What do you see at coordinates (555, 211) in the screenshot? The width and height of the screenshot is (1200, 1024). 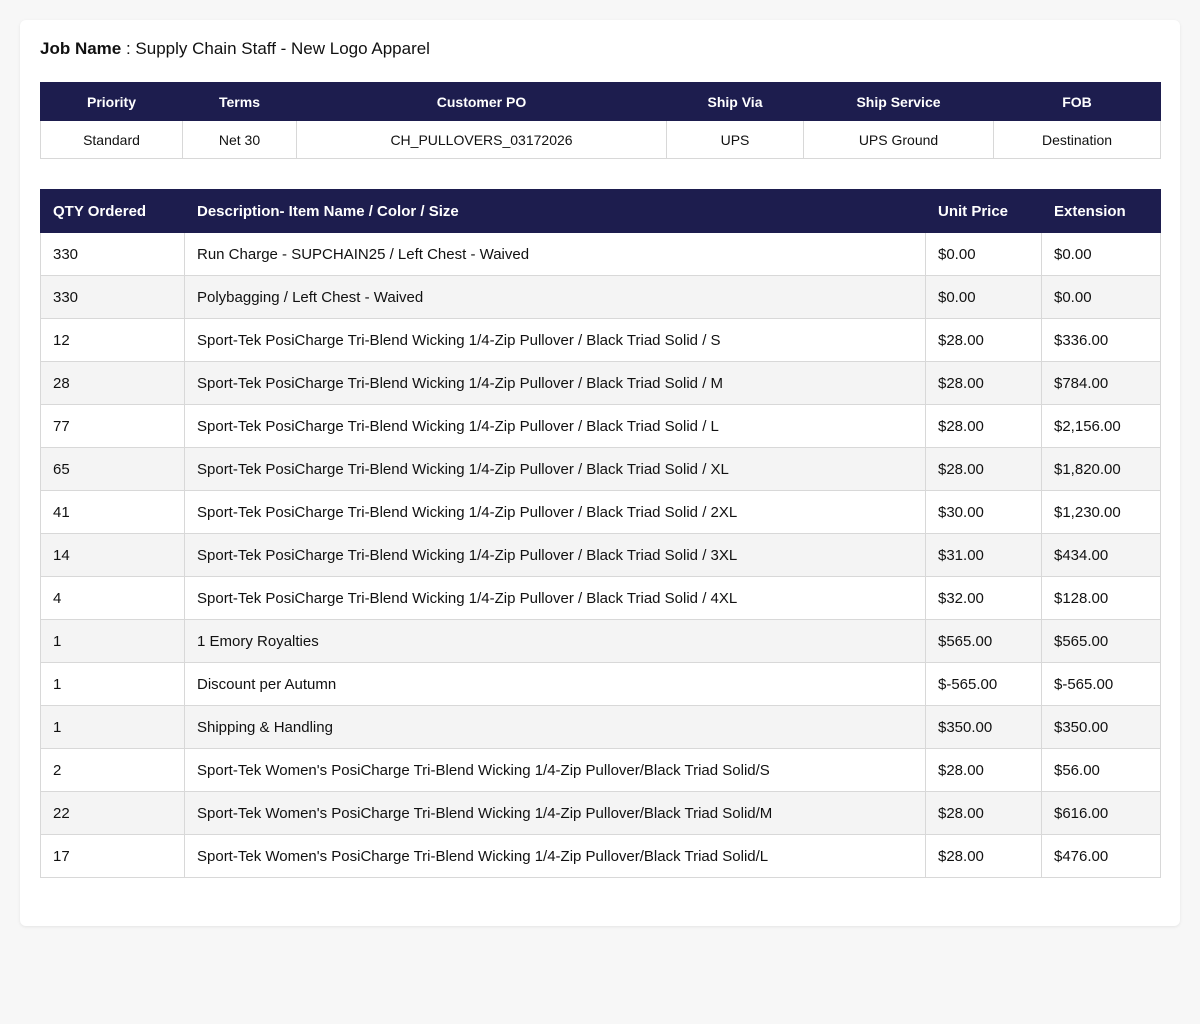 I see `header-description: Description- Item Name / Color / Size` at bounding box center [555, 211].